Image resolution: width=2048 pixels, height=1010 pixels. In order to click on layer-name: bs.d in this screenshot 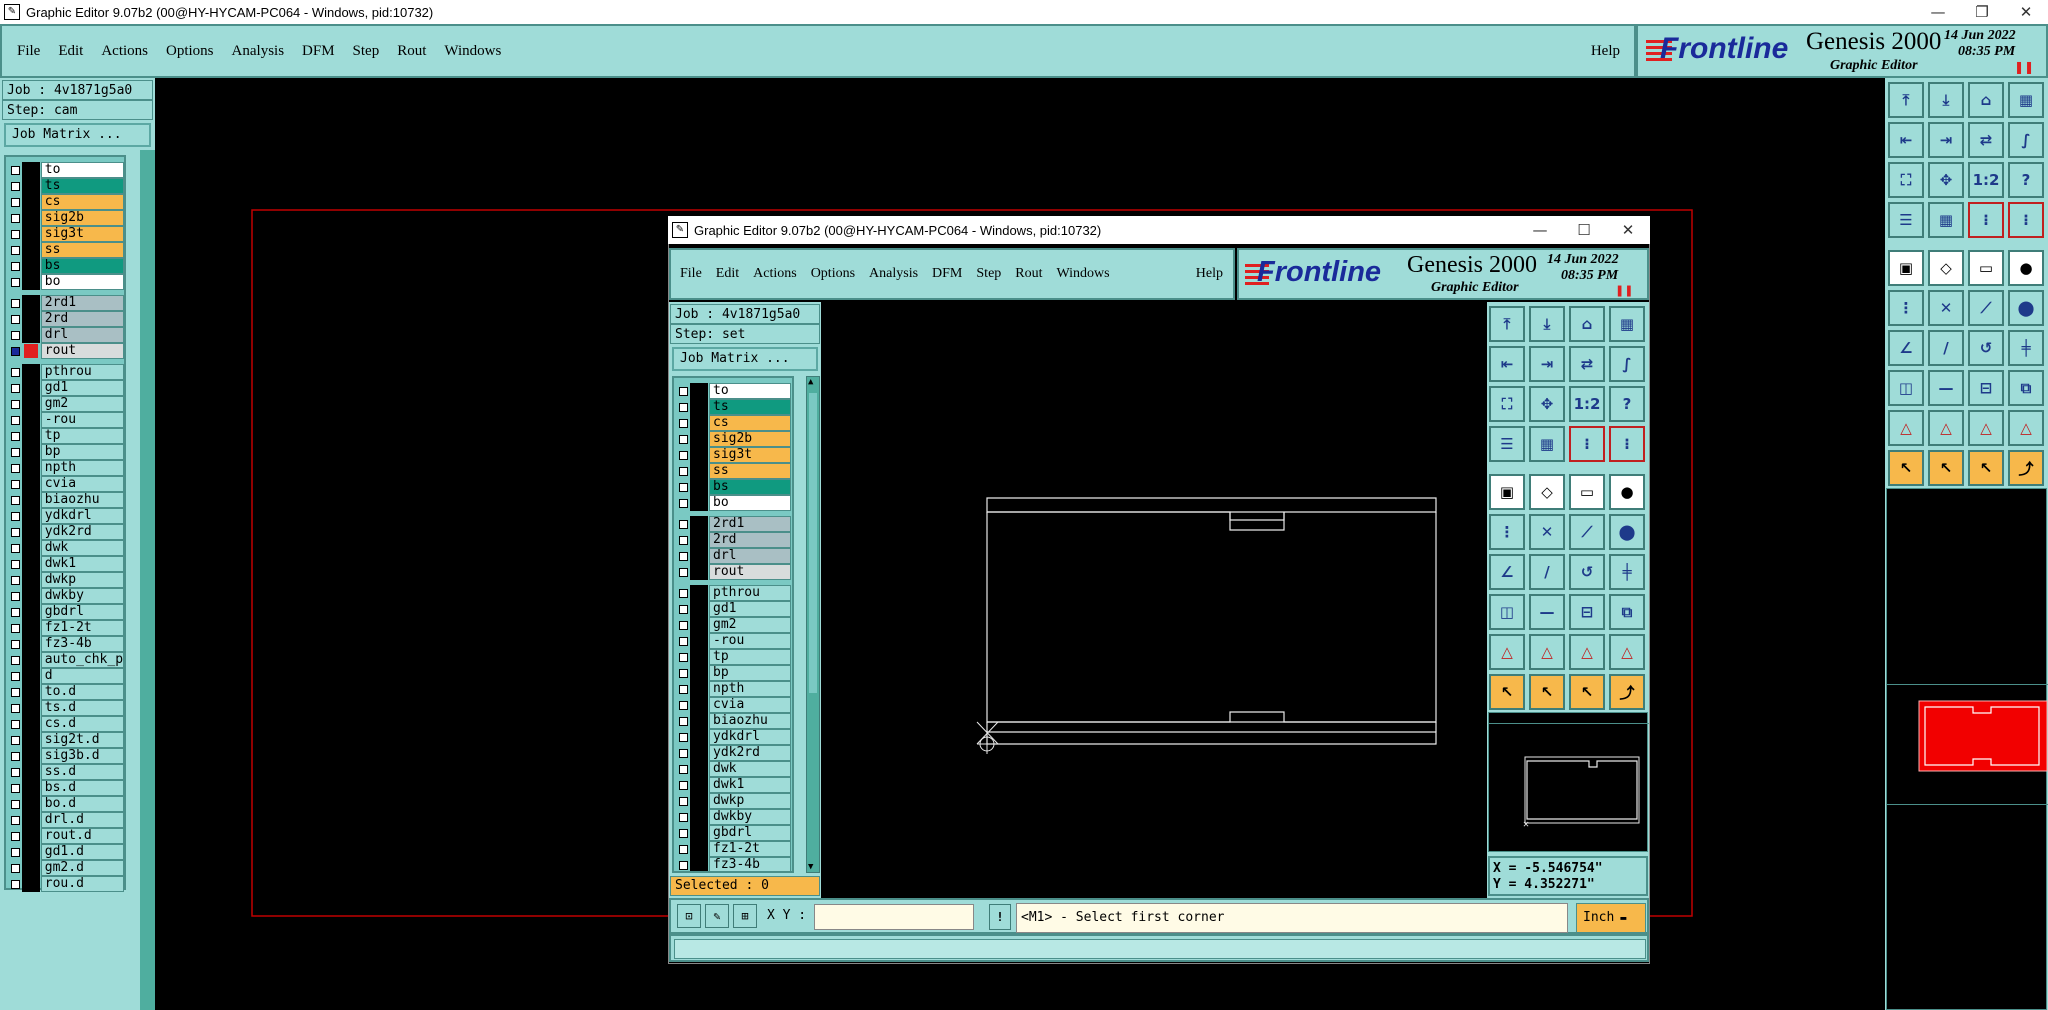, I will do `click(82, 788)`.